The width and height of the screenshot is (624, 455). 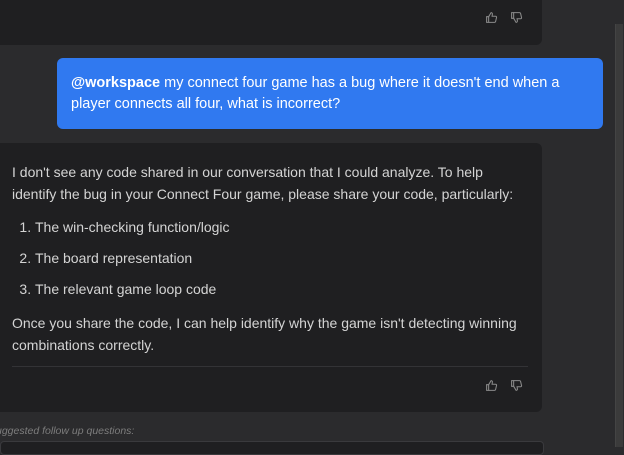 What do you see at coordinates (281, 258) in the screenshot?
I see `list-item: The board representation` at bounding box center [281, 258].